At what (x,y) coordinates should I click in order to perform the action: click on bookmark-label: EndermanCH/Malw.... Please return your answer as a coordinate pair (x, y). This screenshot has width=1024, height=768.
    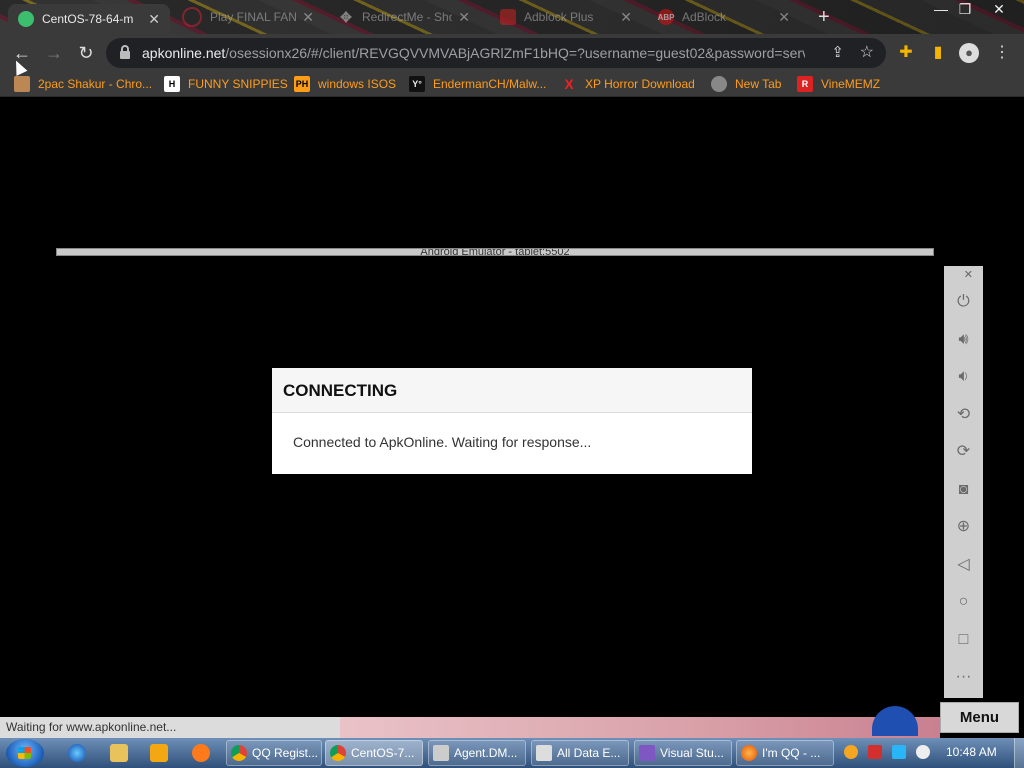
    Looking at the image, I should click on (490, 84).